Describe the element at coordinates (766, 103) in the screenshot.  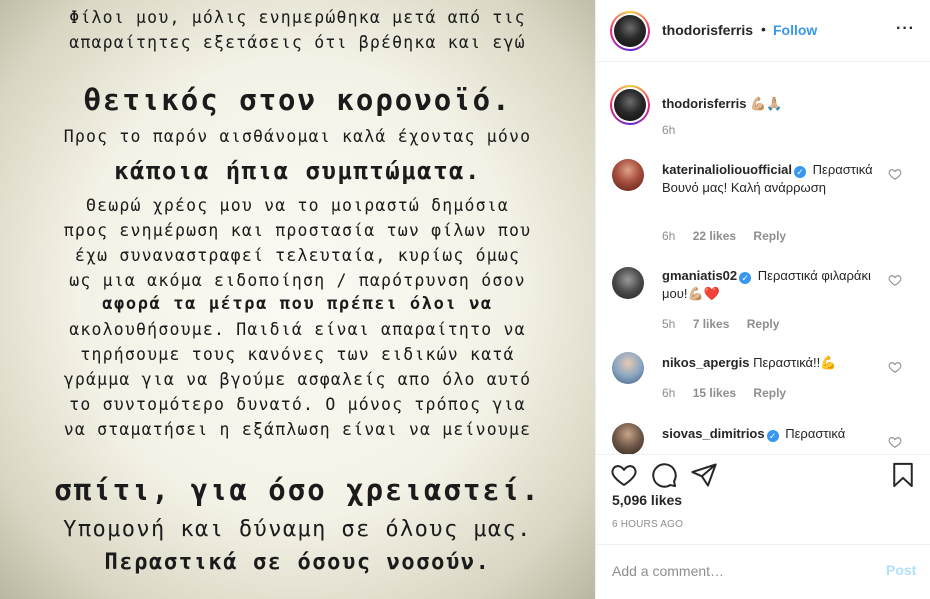
I see `caption-text: 💪🏼🙏🏼` at that location.